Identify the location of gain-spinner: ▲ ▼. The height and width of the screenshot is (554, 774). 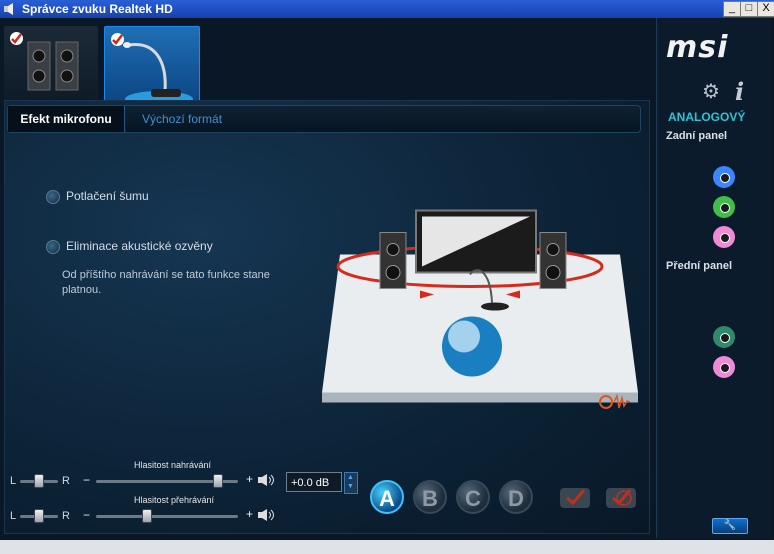
(351, 483).